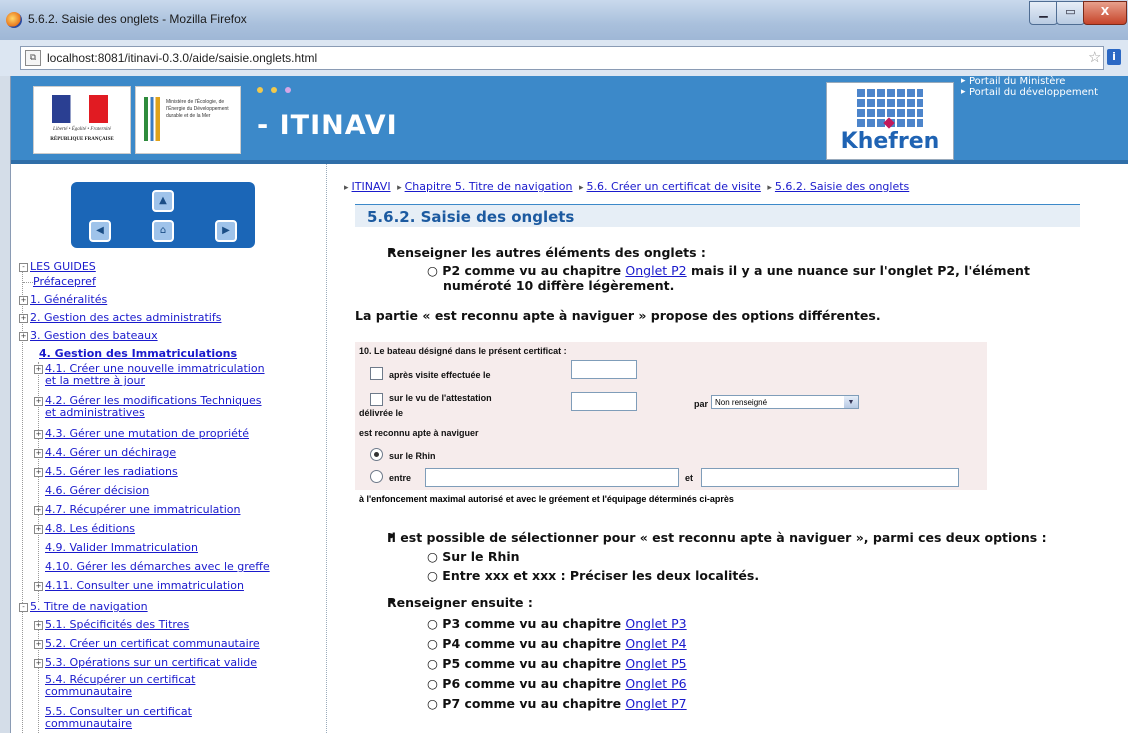 The width and height of the screenshot is (1128, 733). I want to click on chevron-down-icon: ▼, so click(851, 402).